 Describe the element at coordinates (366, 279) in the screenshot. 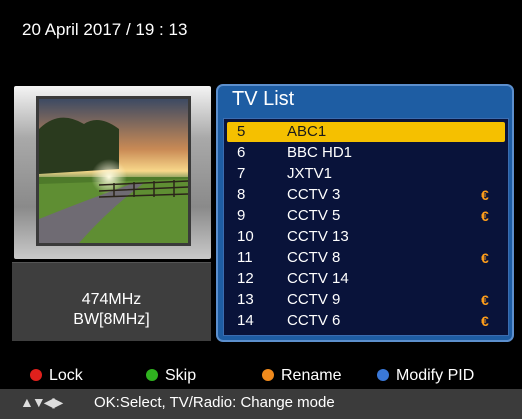

I see `channel-row: 12 CCTV 14` at that location.